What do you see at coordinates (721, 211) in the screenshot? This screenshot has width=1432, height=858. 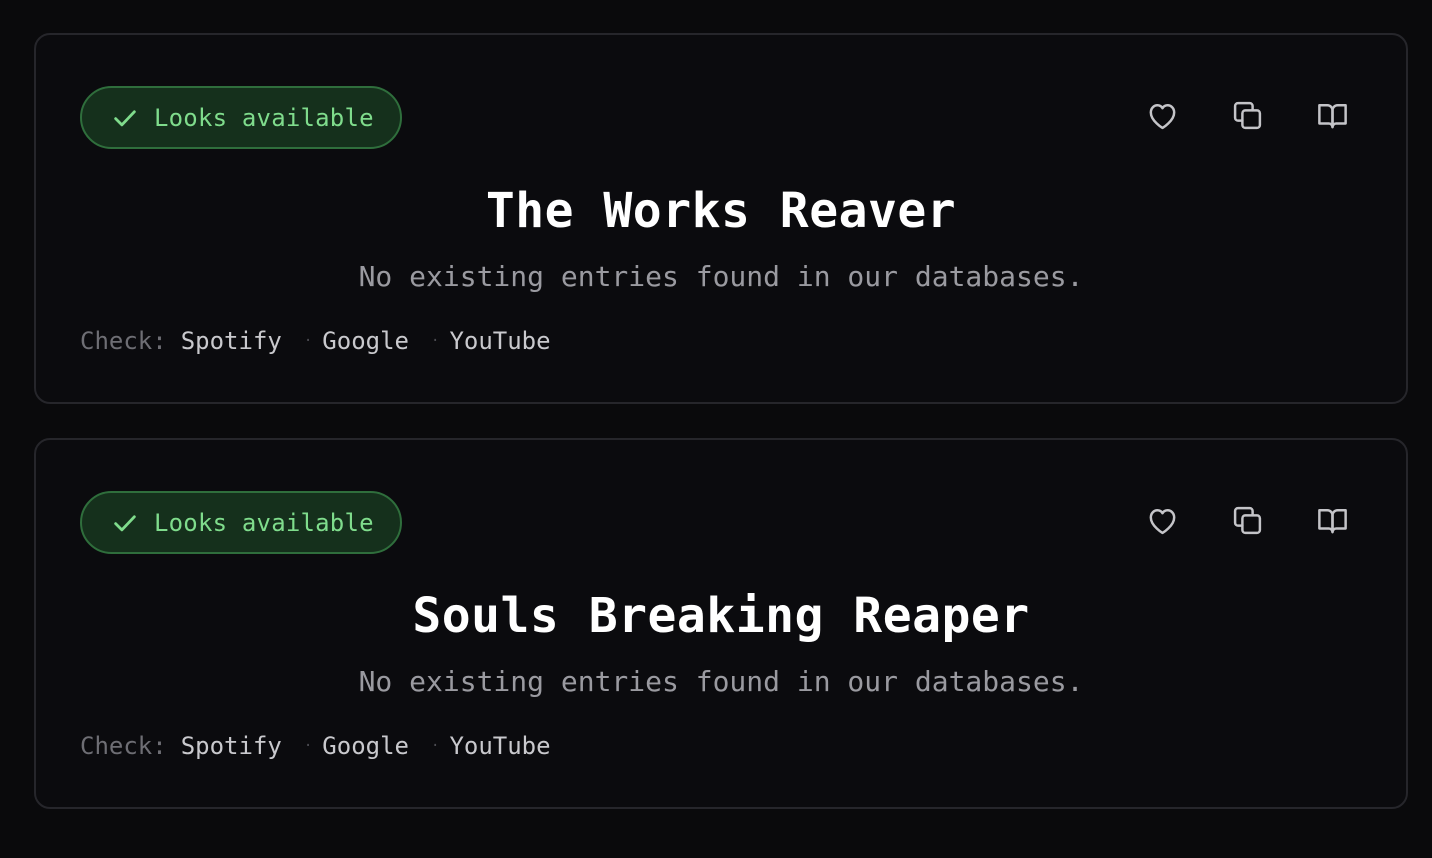 I see `result-name: The Works Reaver` at bounding box center [721, 211].